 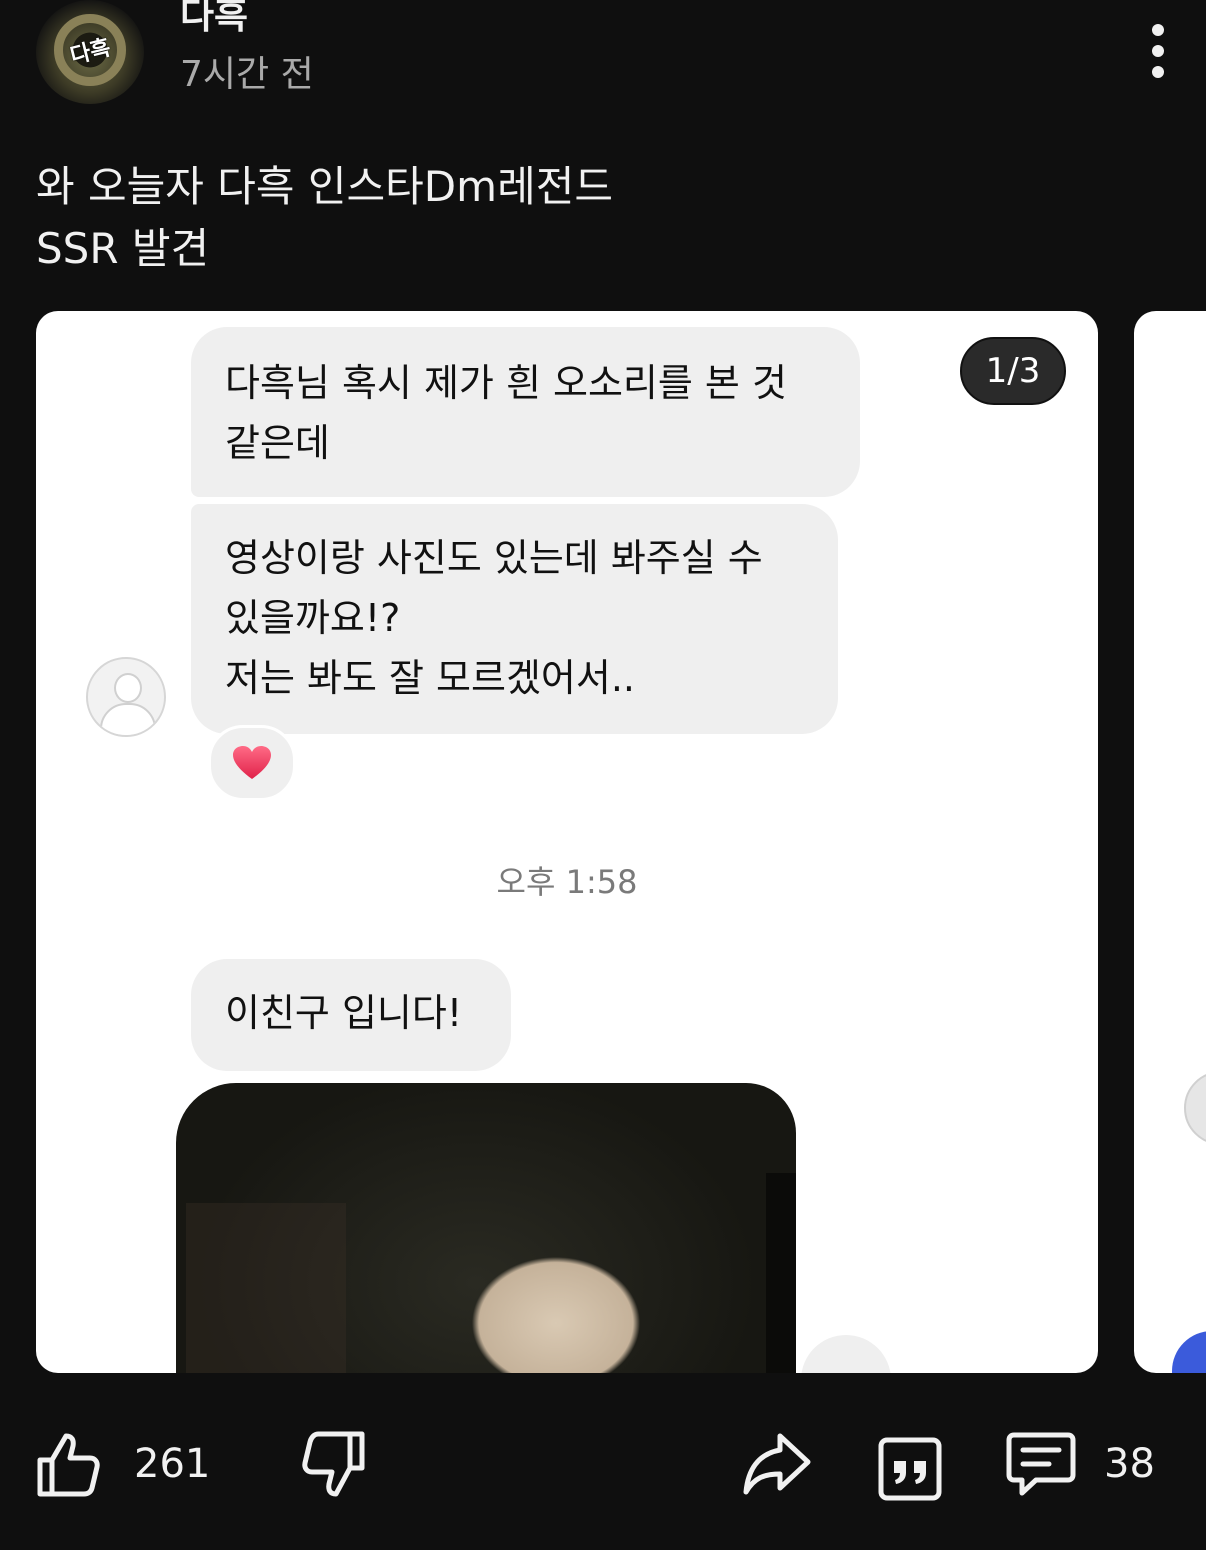 I want to click on carousel-counter: 1/3, so click(x=1013, y=371).